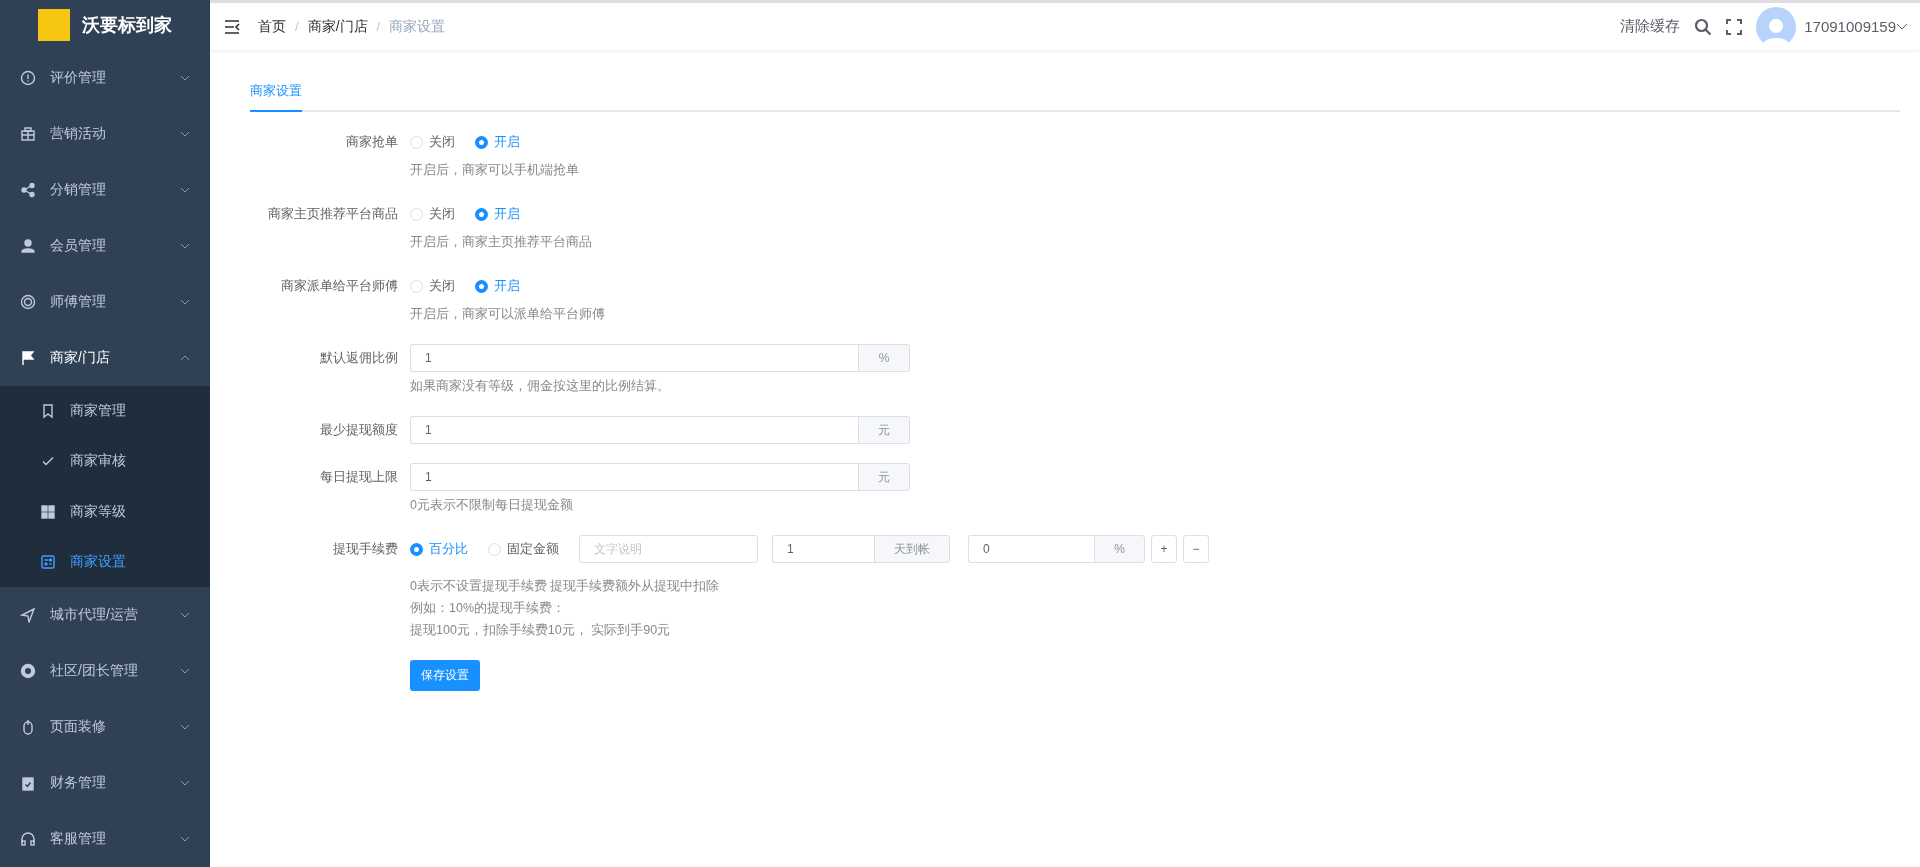  I want to click on input-field: 0, so click(1031, 549).